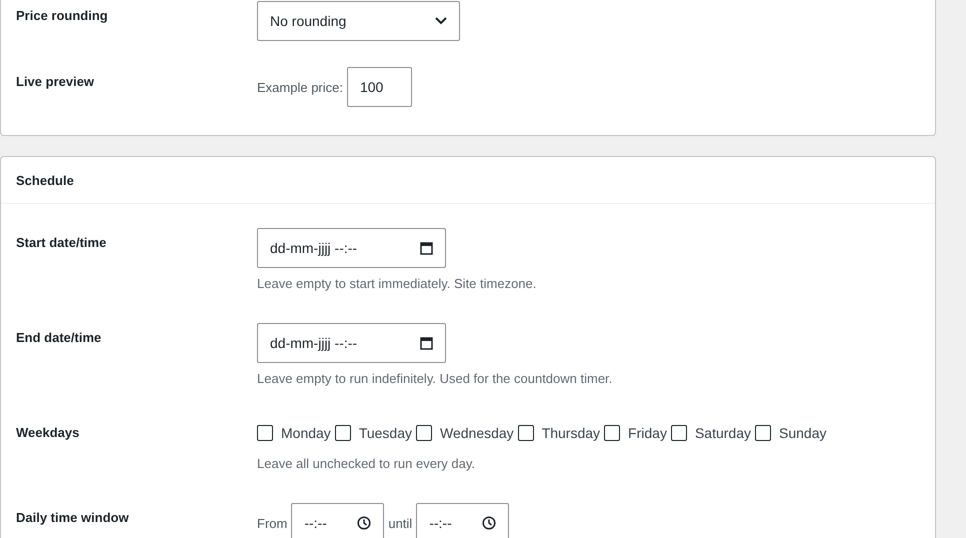 The width and height of the screenshot is (966, 538). Describe the element at coordinates (300, 87) in the screenshot. I see `field-label: Example price:` at that location.